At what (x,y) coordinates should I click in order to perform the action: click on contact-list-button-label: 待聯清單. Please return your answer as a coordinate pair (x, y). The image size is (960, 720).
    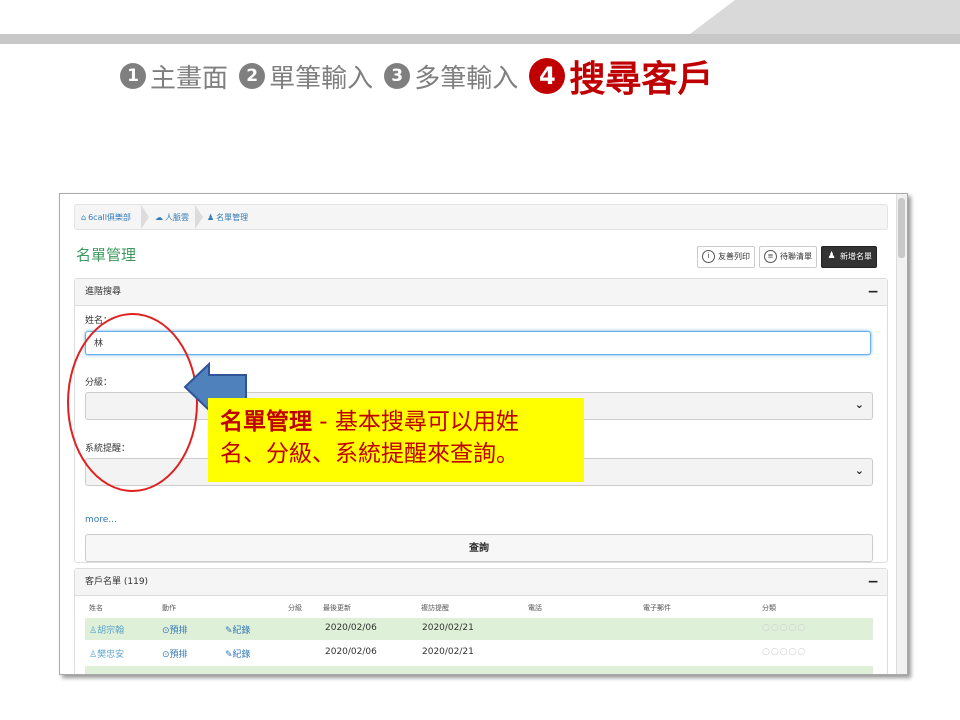
    Looking at the image, I should click on (796, 256).